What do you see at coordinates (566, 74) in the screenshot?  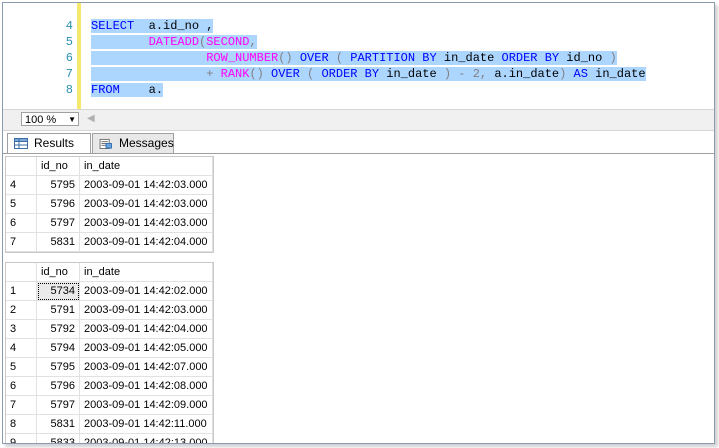 I see `code-token: )` at bounding box center [566, 74].